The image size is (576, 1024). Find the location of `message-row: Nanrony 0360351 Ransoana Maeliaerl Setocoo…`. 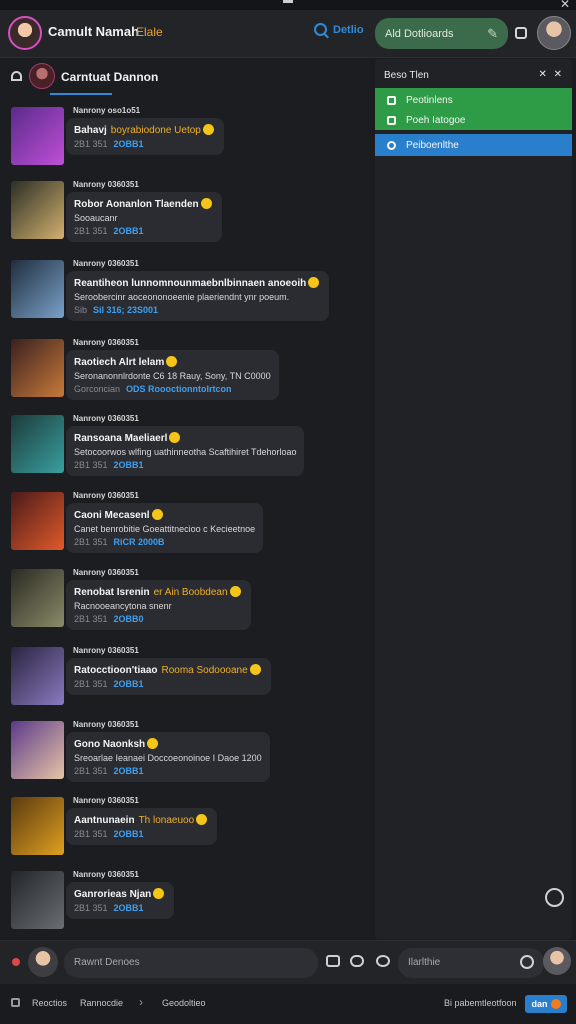

message-row: Nanrony 0360351 Ransoana Maeliaerl Setocoo… is located at coordinates (185, 449).